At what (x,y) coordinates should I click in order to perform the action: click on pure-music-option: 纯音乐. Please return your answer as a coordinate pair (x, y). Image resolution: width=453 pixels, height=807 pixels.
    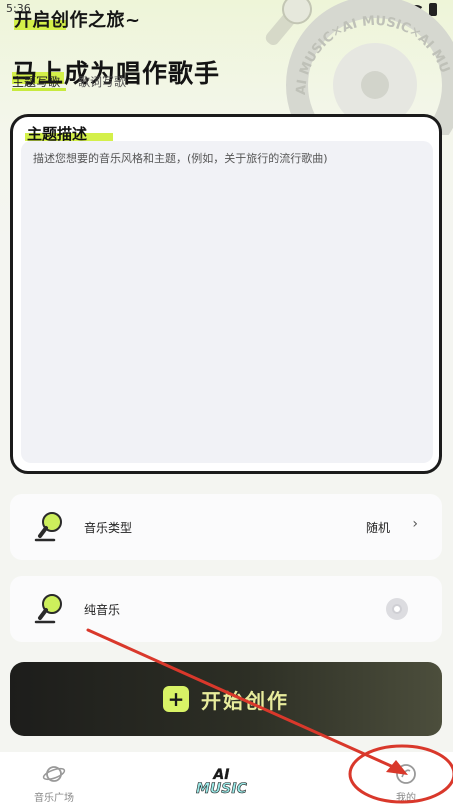
    Looking at the image, I should click on (226, 609).